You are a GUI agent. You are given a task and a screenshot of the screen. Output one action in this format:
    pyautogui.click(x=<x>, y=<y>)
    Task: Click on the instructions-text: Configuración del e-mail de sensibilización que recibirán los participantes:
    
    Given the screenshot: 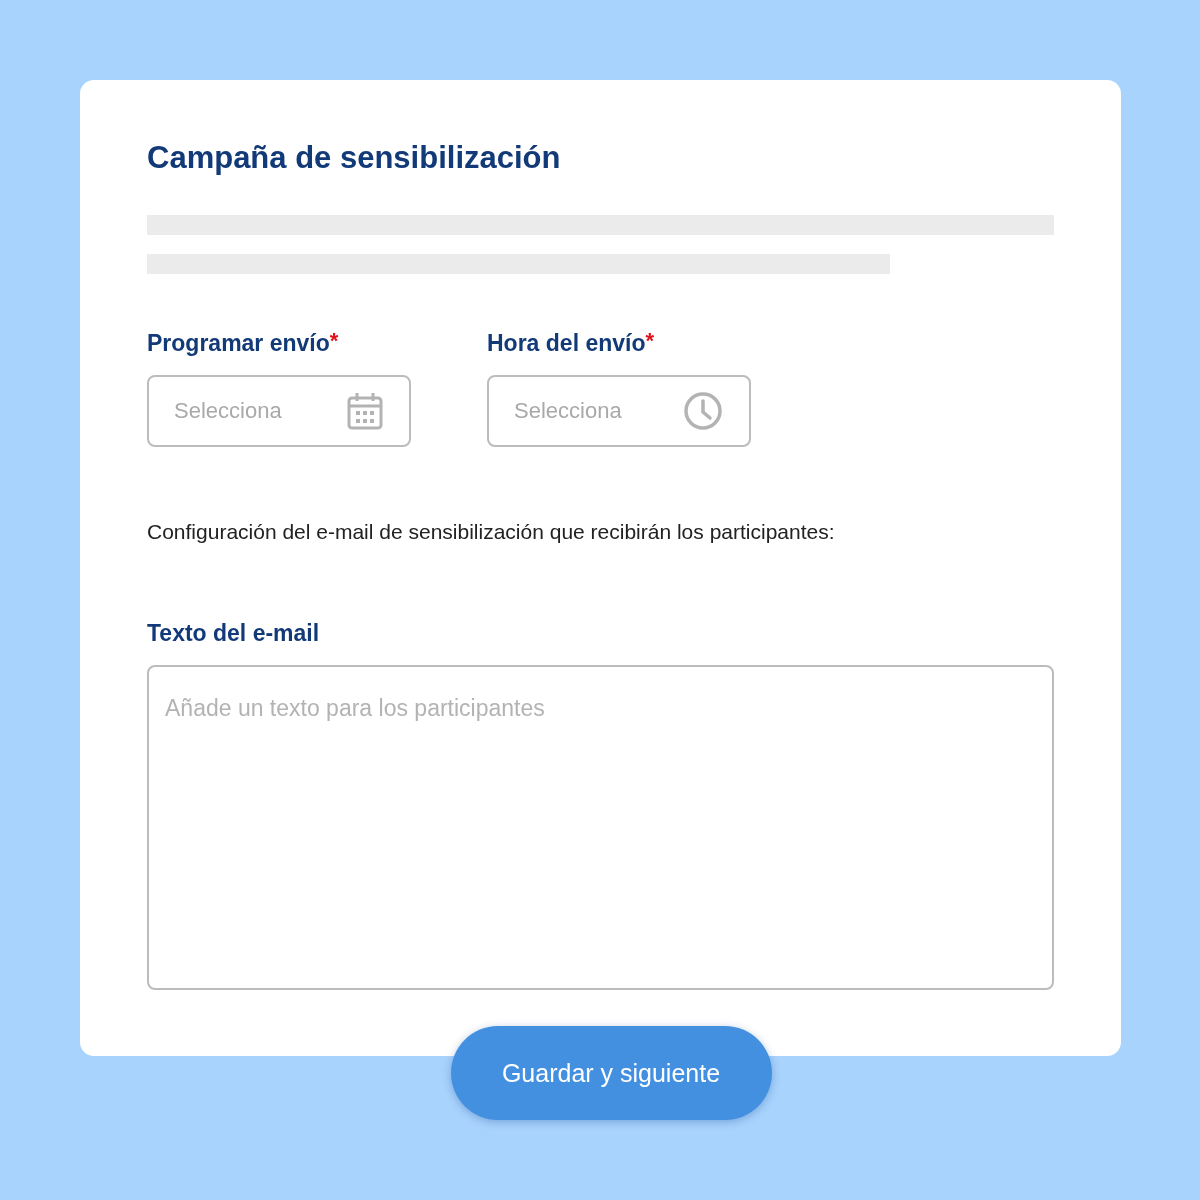 What is the action you would take?
    pyautogui.click(x=491, y=532)
    